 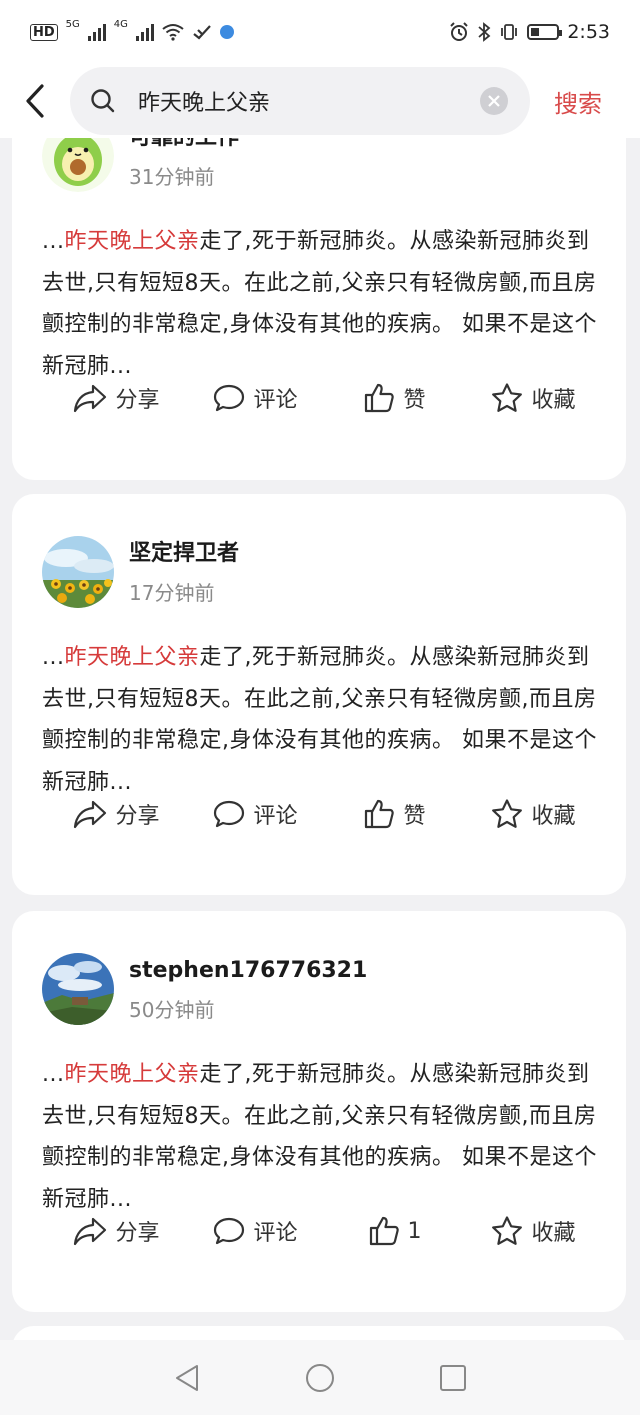 I want to click on post-time: 17分钟前, so click(x=172, y=592).